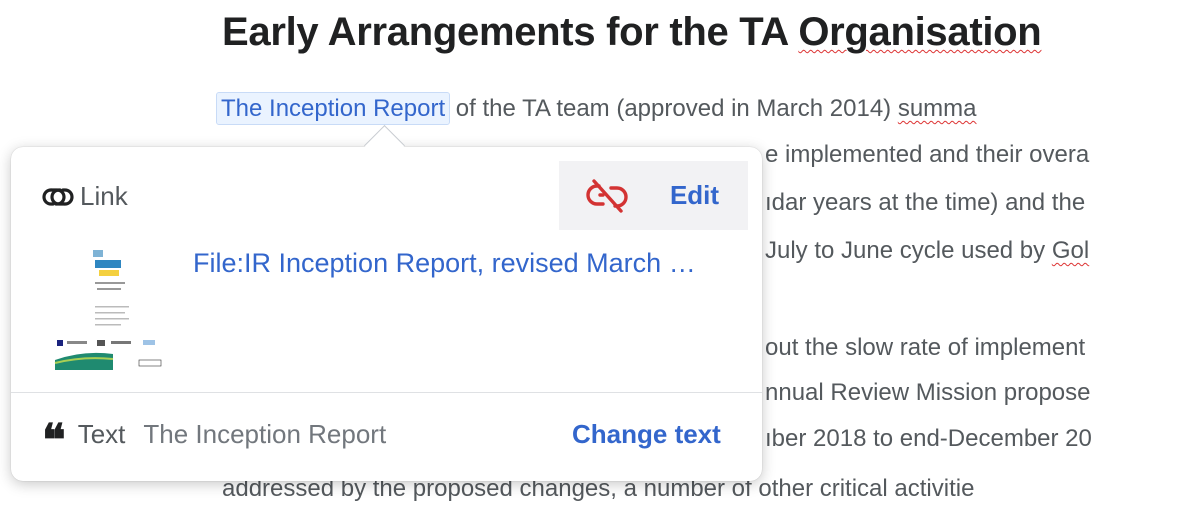 The width and height of the screenshot is (1179, 505). I want to click on misspelled-word: summa, so click(937, 108).